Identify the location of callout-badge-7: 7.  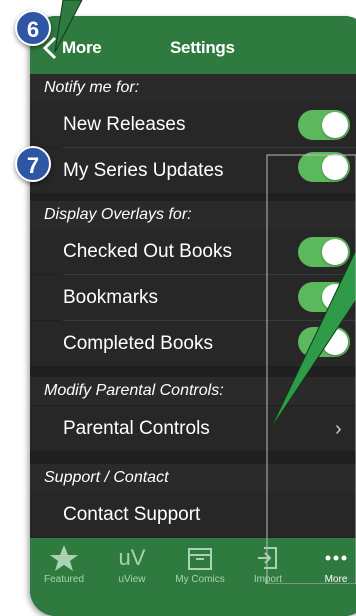
(33, 164).